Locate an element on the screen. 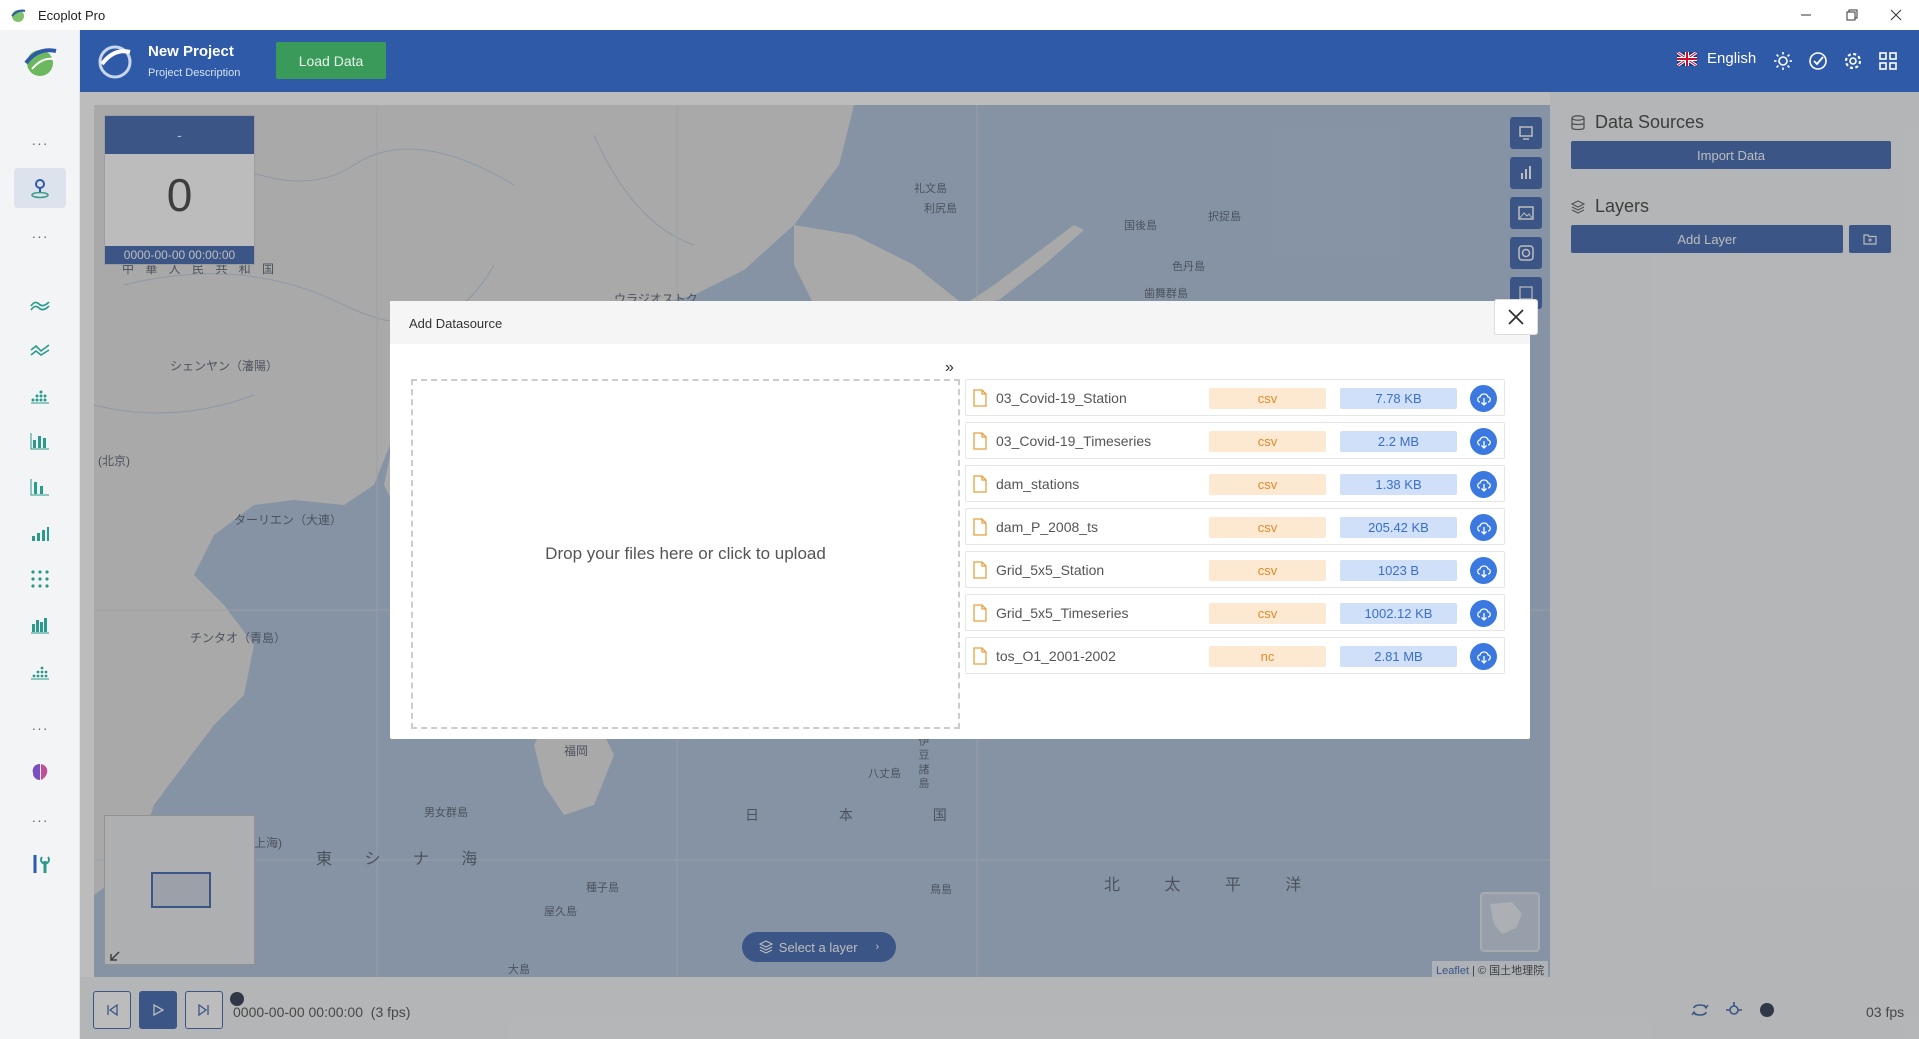 The image size is (1919, 1039). restore-icon is located at coordinates (1852, 15).